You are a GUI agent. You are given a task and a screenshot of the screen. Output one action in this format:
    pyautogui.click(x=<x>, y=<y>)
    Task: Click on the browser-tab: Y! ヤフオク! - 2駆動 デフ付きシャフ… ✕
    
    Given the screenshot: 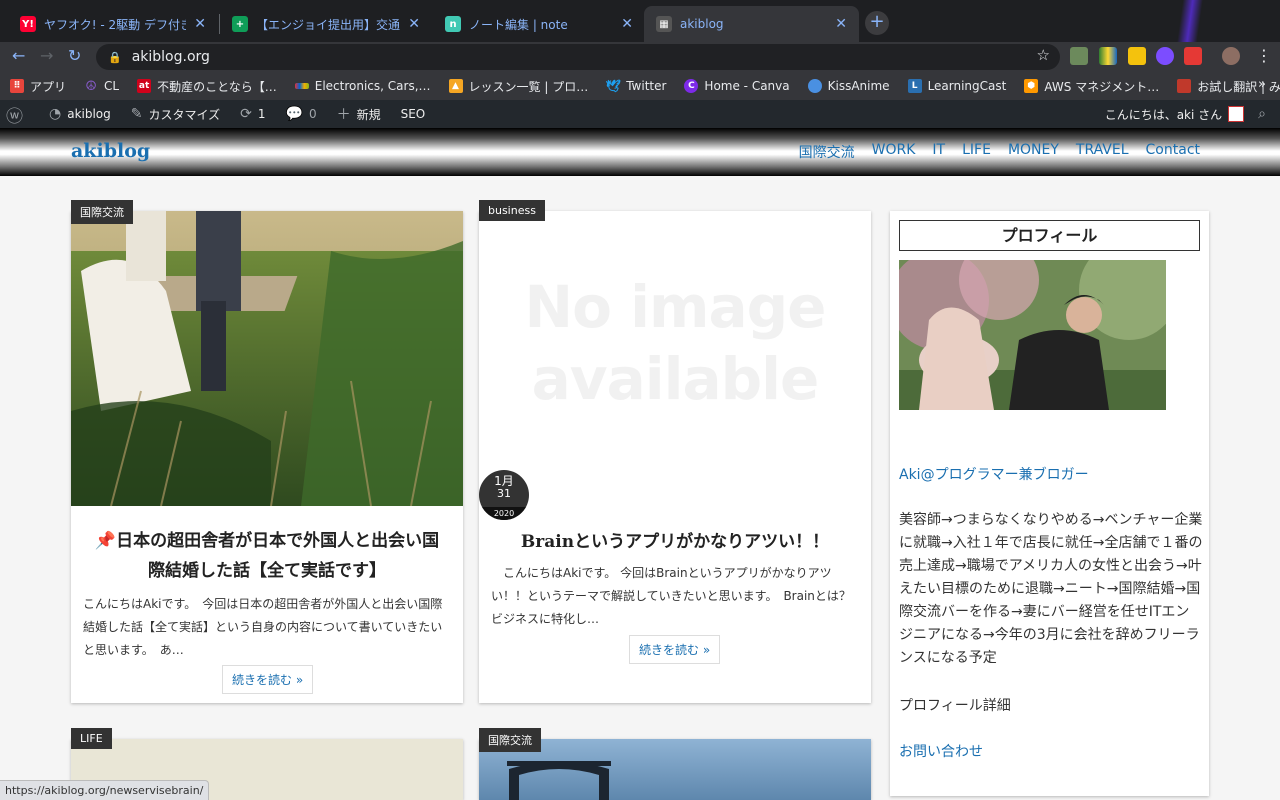 What is the action you would take?
    pyautogui.click(x=113, y=24)
    